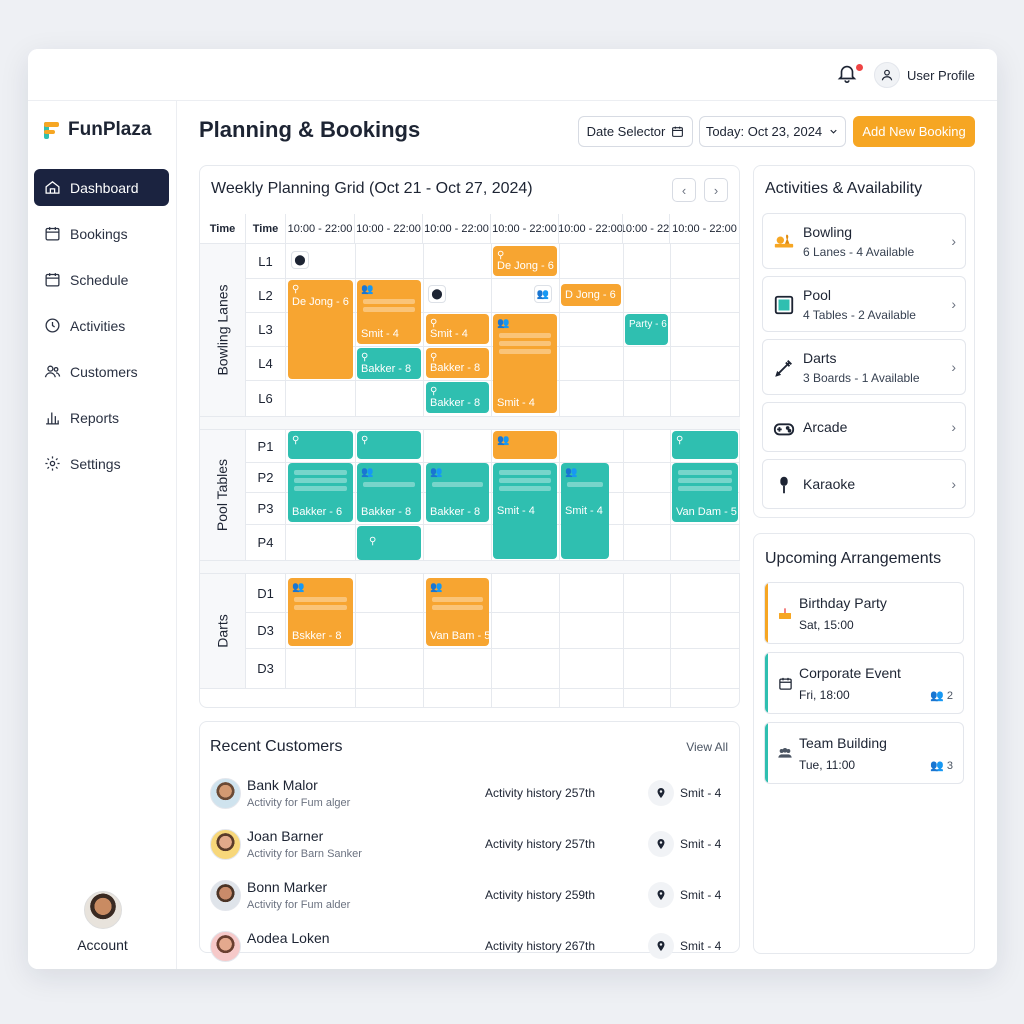 This screenshot has height=1024, width=1024. Describe the element at coordinates (887, 75) in the screenshot. I see `user-icon` at that location.